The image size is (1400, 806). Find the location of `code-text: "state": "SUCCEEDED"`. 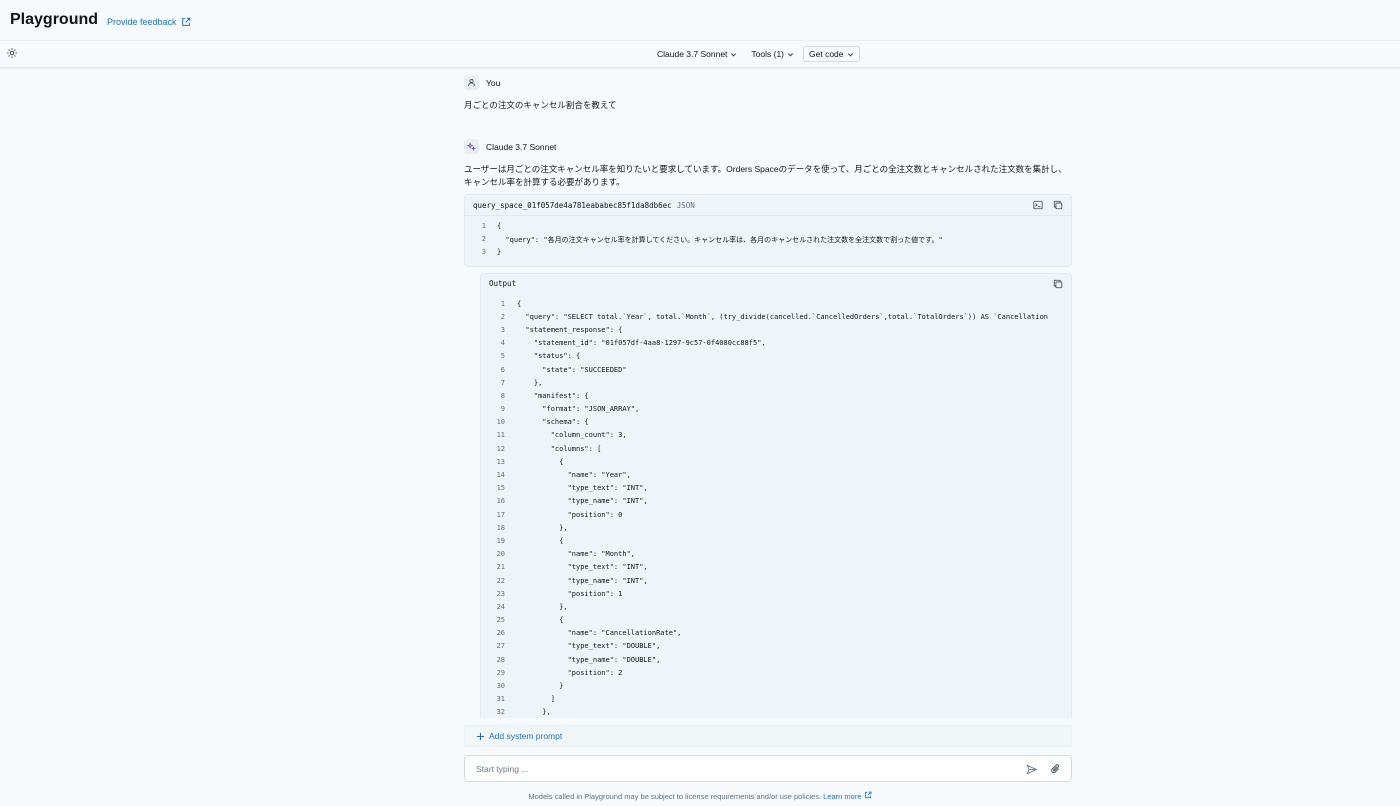

code-text: "state": "SUCCEEDED" is located at coordinates (572, 369).